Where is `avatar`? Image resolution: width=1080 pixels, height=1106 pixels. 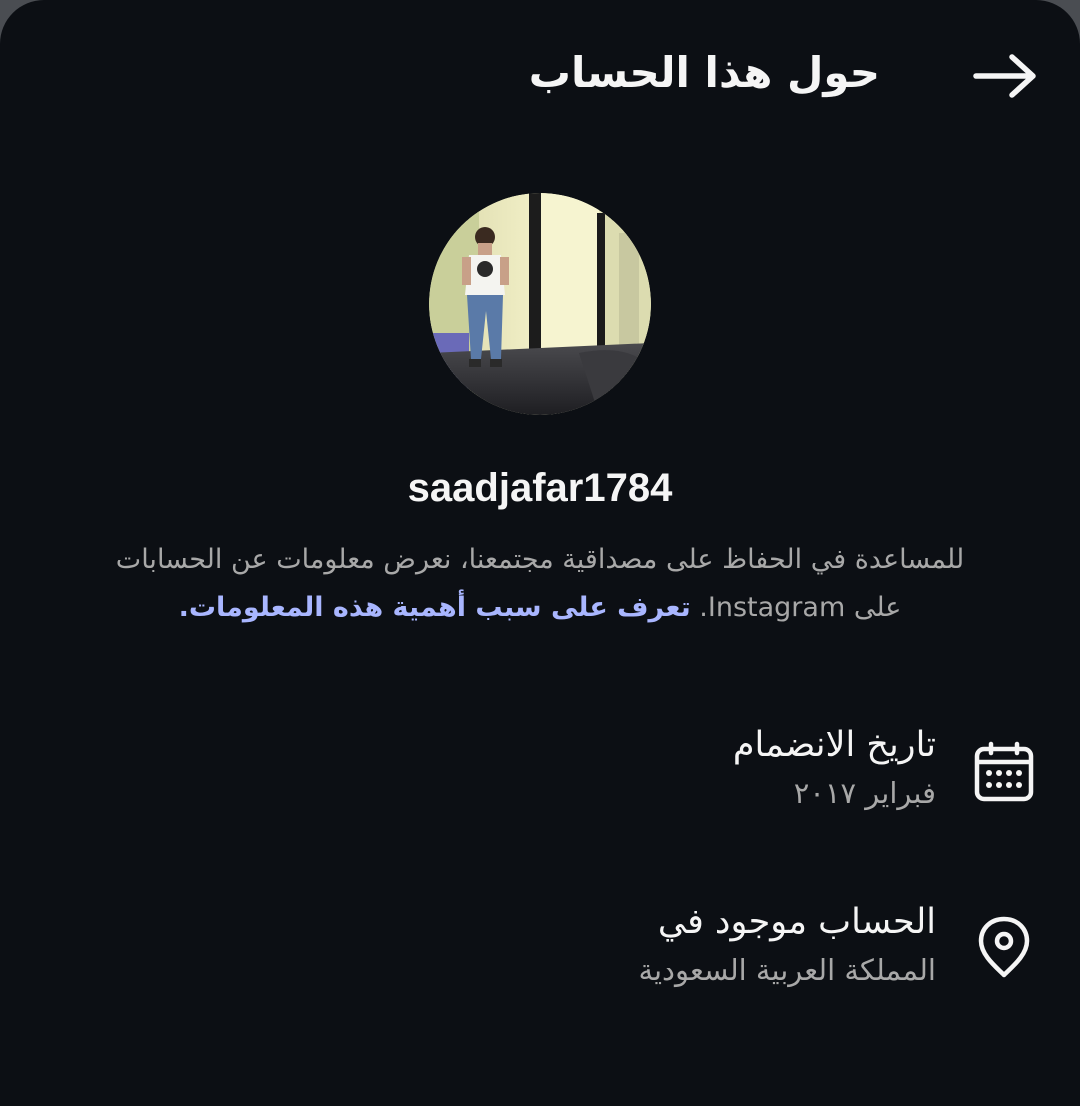
avatar is located at coordinates (540, 304).